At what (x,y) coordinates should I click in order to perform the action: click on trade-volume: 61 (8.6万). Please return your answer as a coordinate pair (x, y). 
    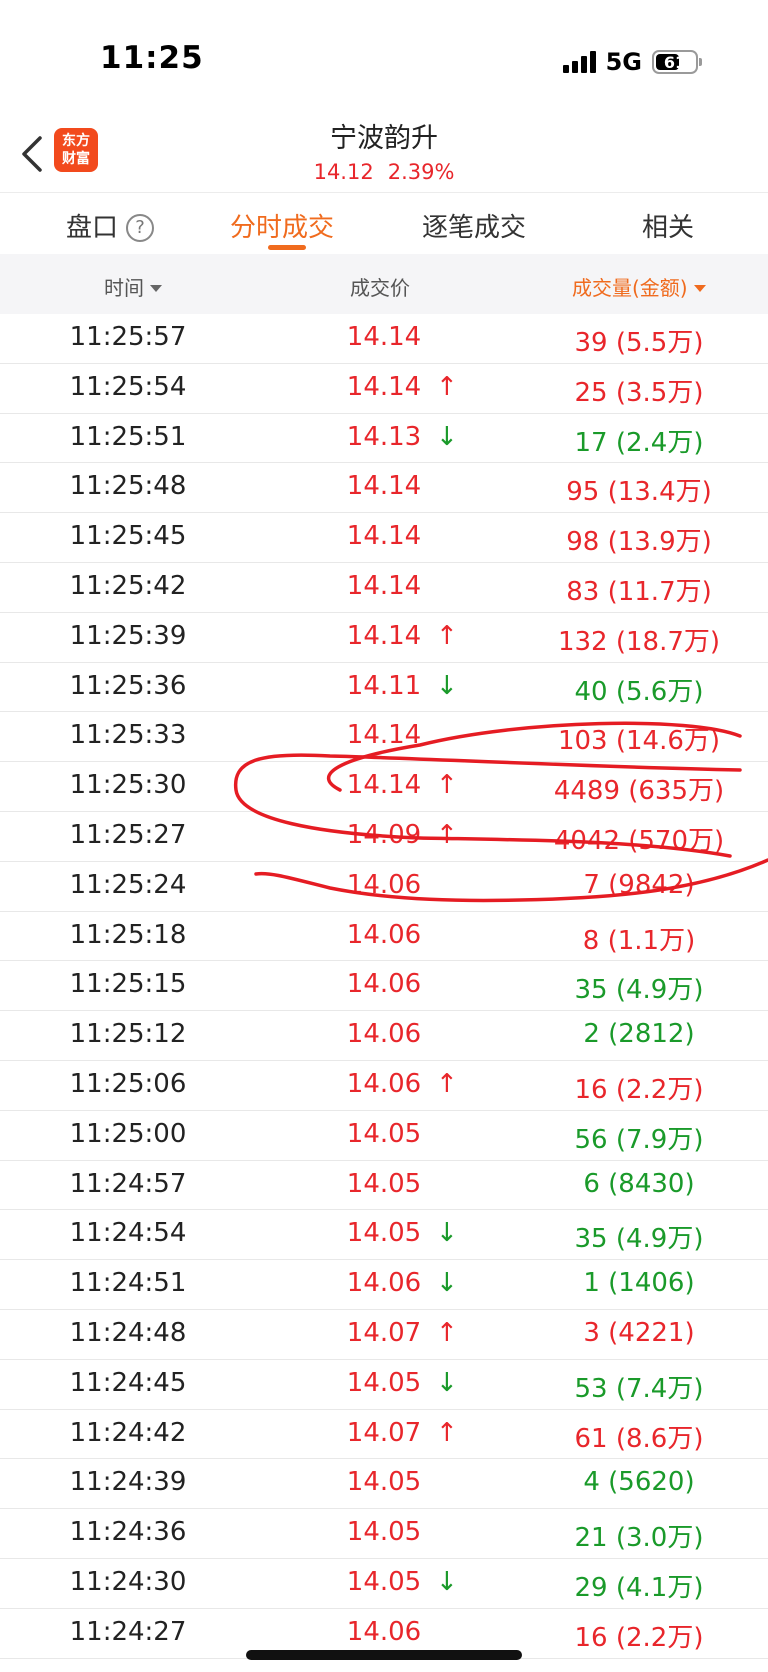
    Looking at the image, I should click on (639, 1438).